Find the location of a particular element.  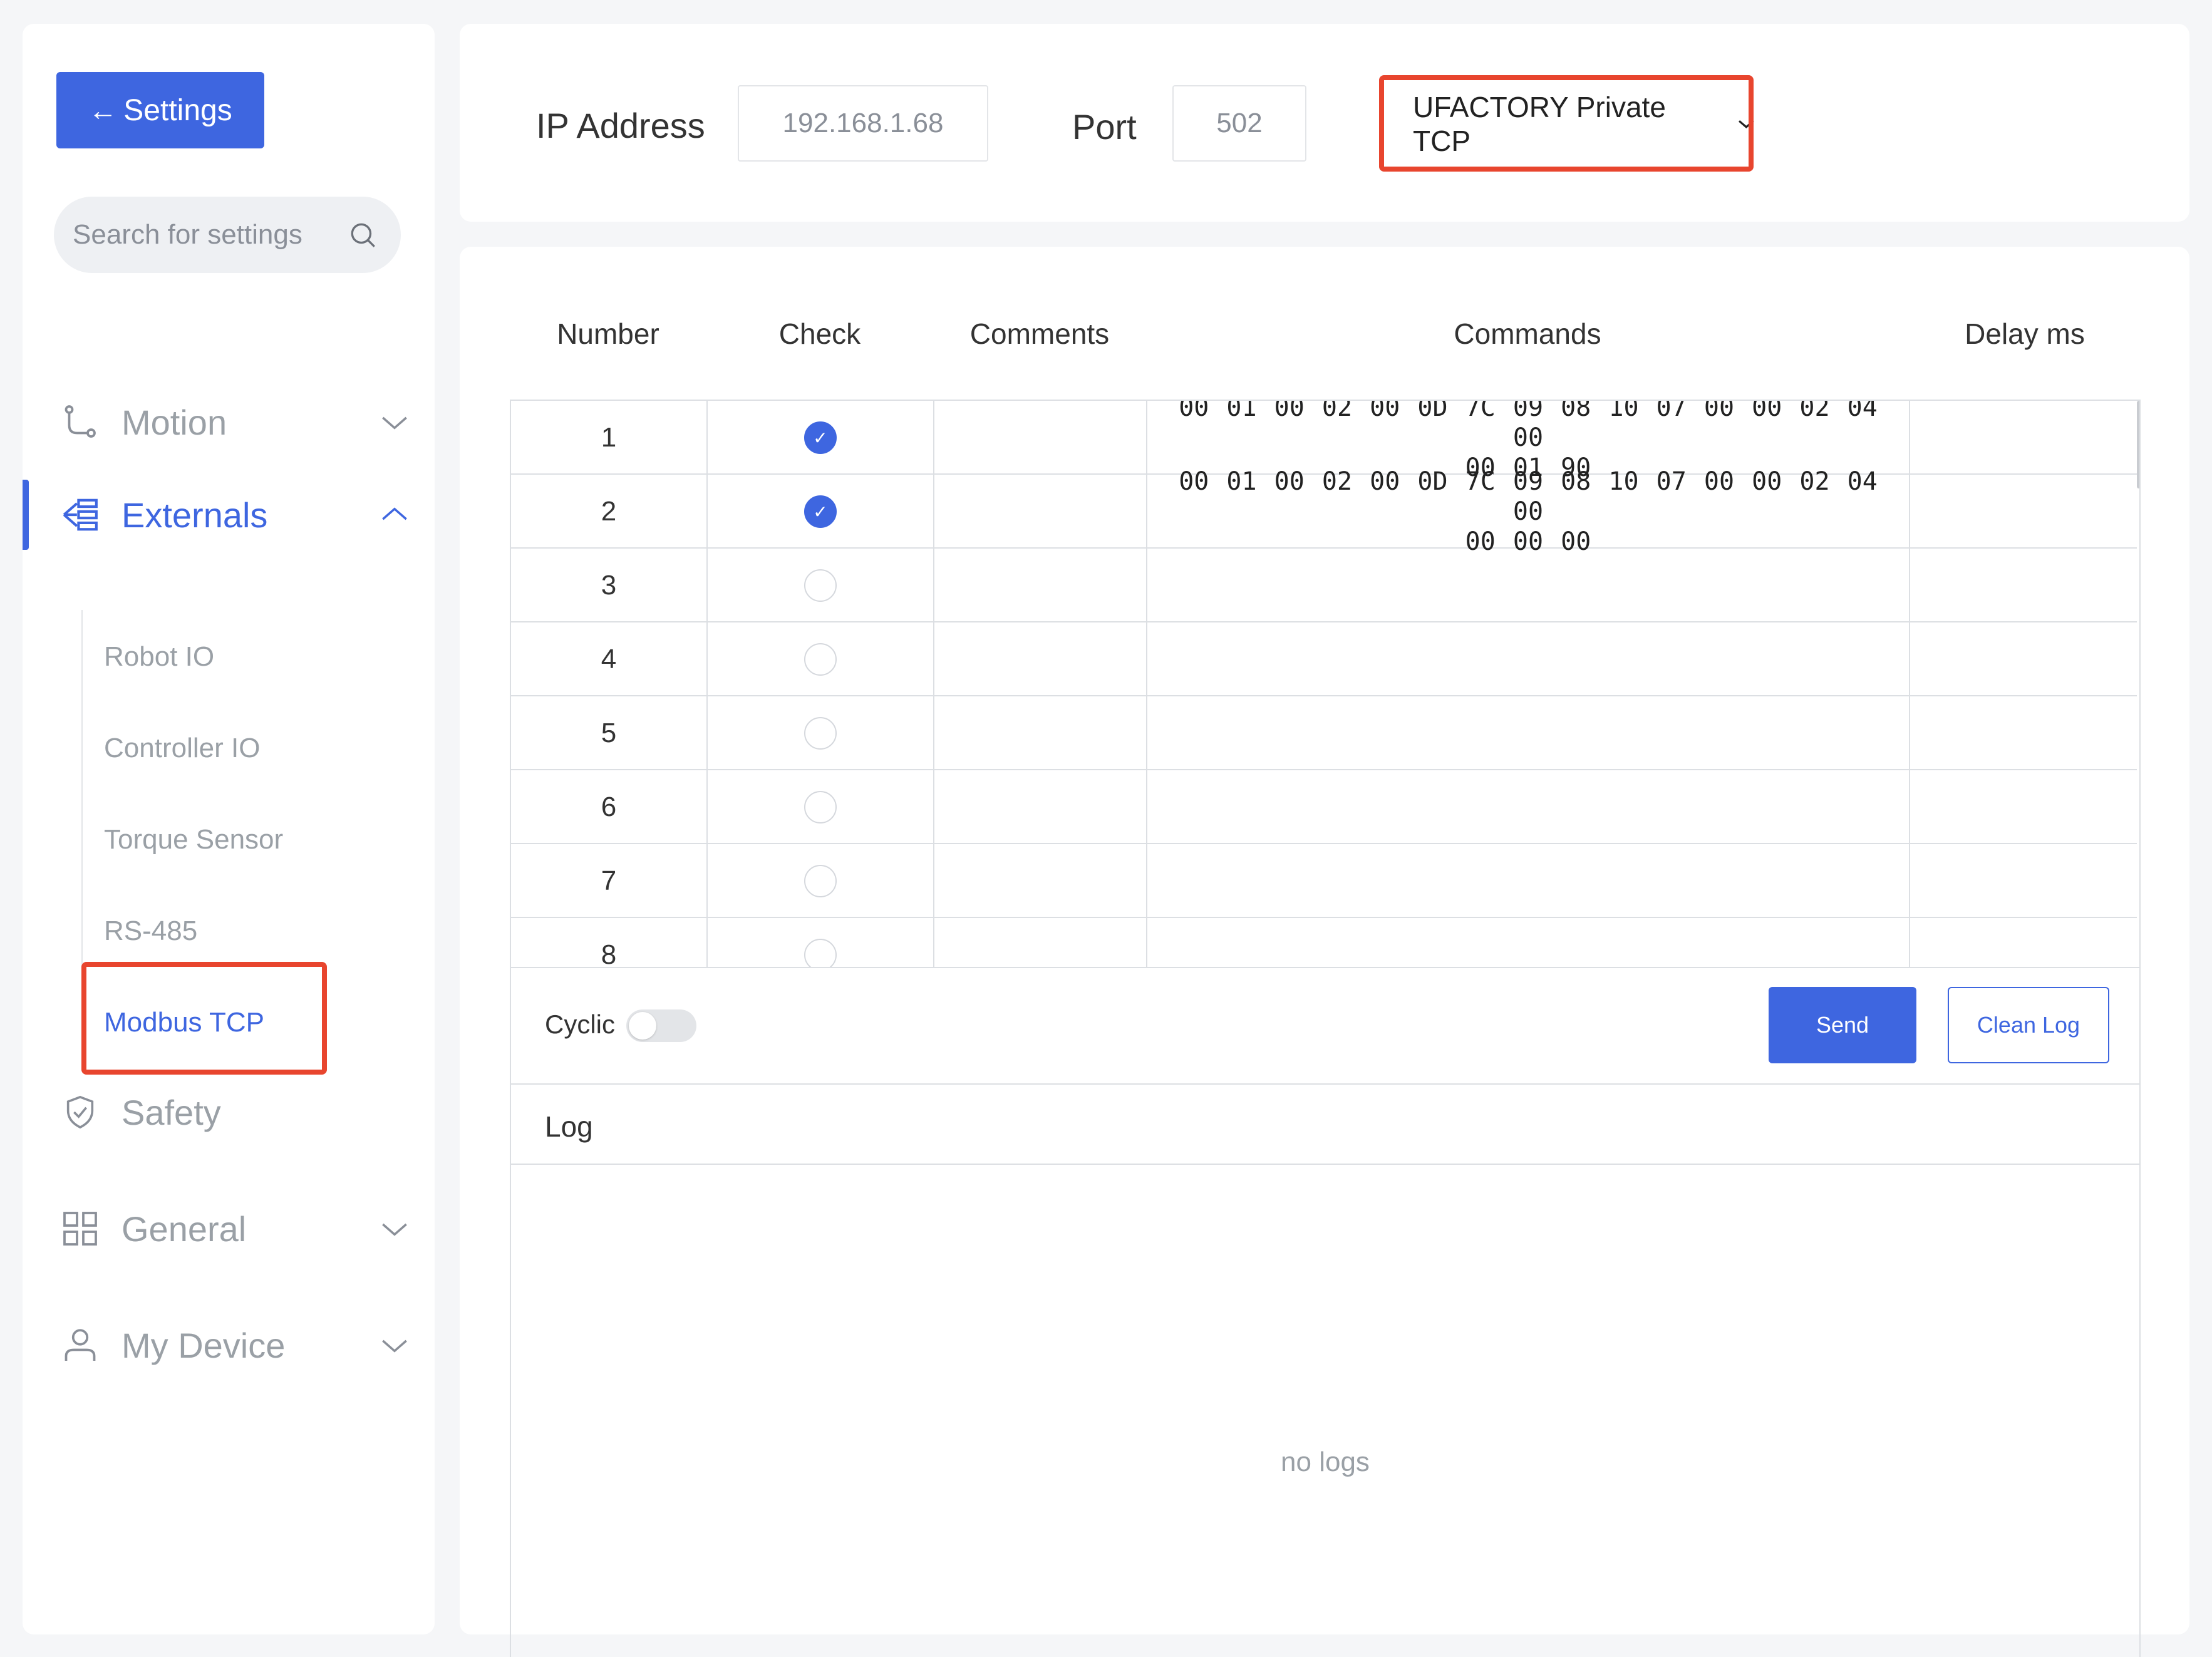

chevron-up-icon is located at coordinates (394, 513).